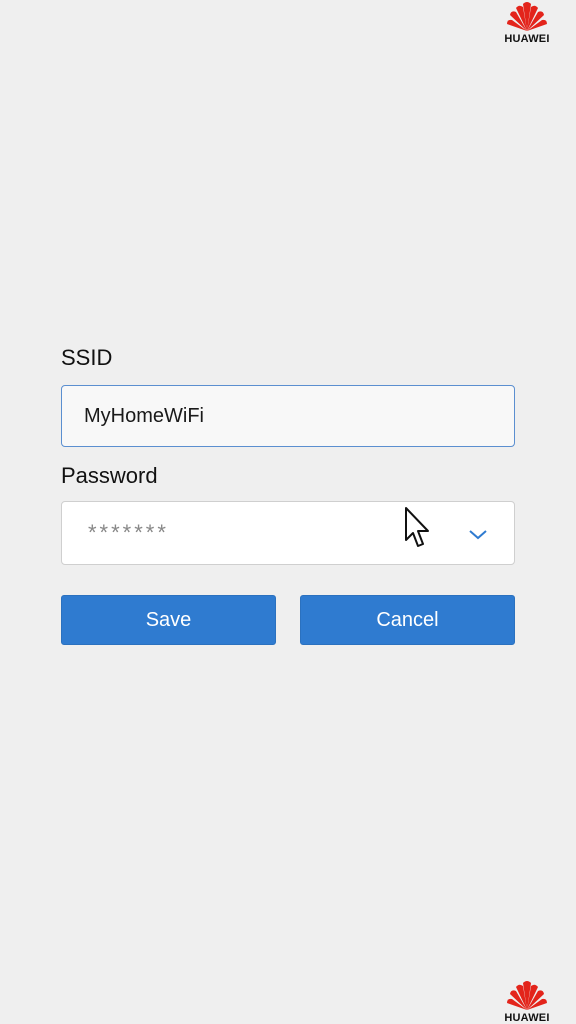  What do you see at coordinates (417, 527) in the screenshot?
I see `mouse-pointer-icon` at bounding box center [417, 527].